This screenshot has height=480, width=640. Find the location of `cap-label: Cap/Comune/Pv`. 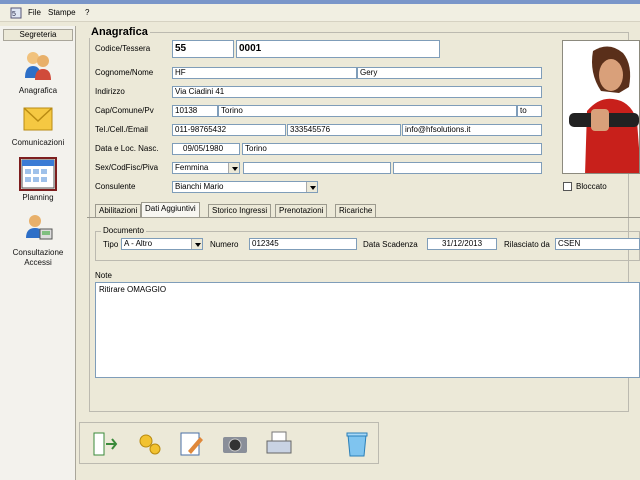

cap-label: Cap/Comune/Pv is located at coordinates (124, 110).